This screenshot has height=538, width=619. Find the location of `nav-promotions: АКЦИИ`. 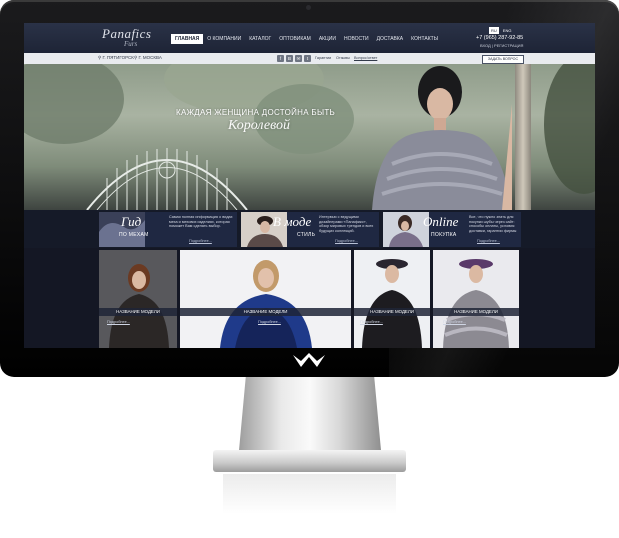

nav-promotions: АКЦИИ is located at coordinates (327, 39).